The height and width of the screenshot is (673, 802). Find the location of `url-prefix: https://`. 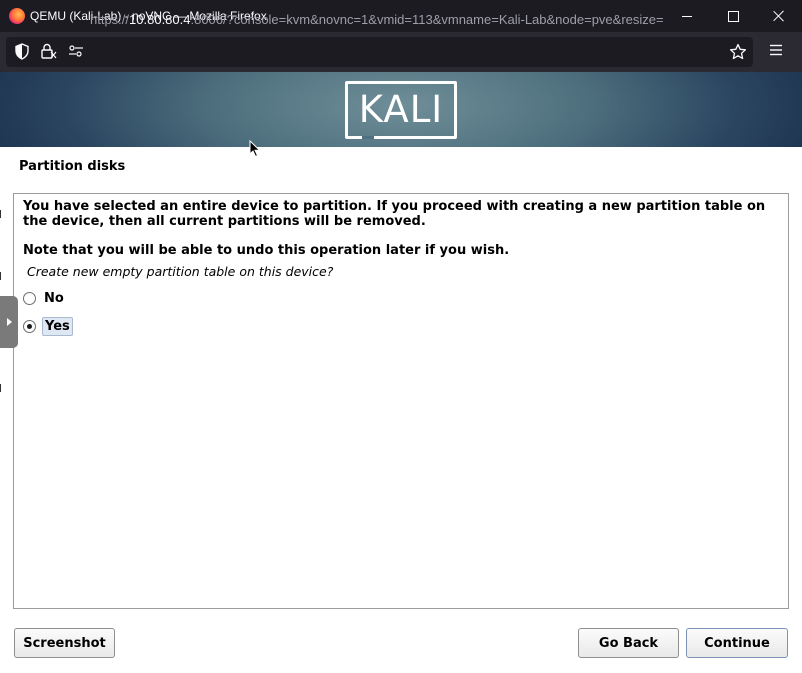

url-prefix: https:// is located at coordinates (110, 19).